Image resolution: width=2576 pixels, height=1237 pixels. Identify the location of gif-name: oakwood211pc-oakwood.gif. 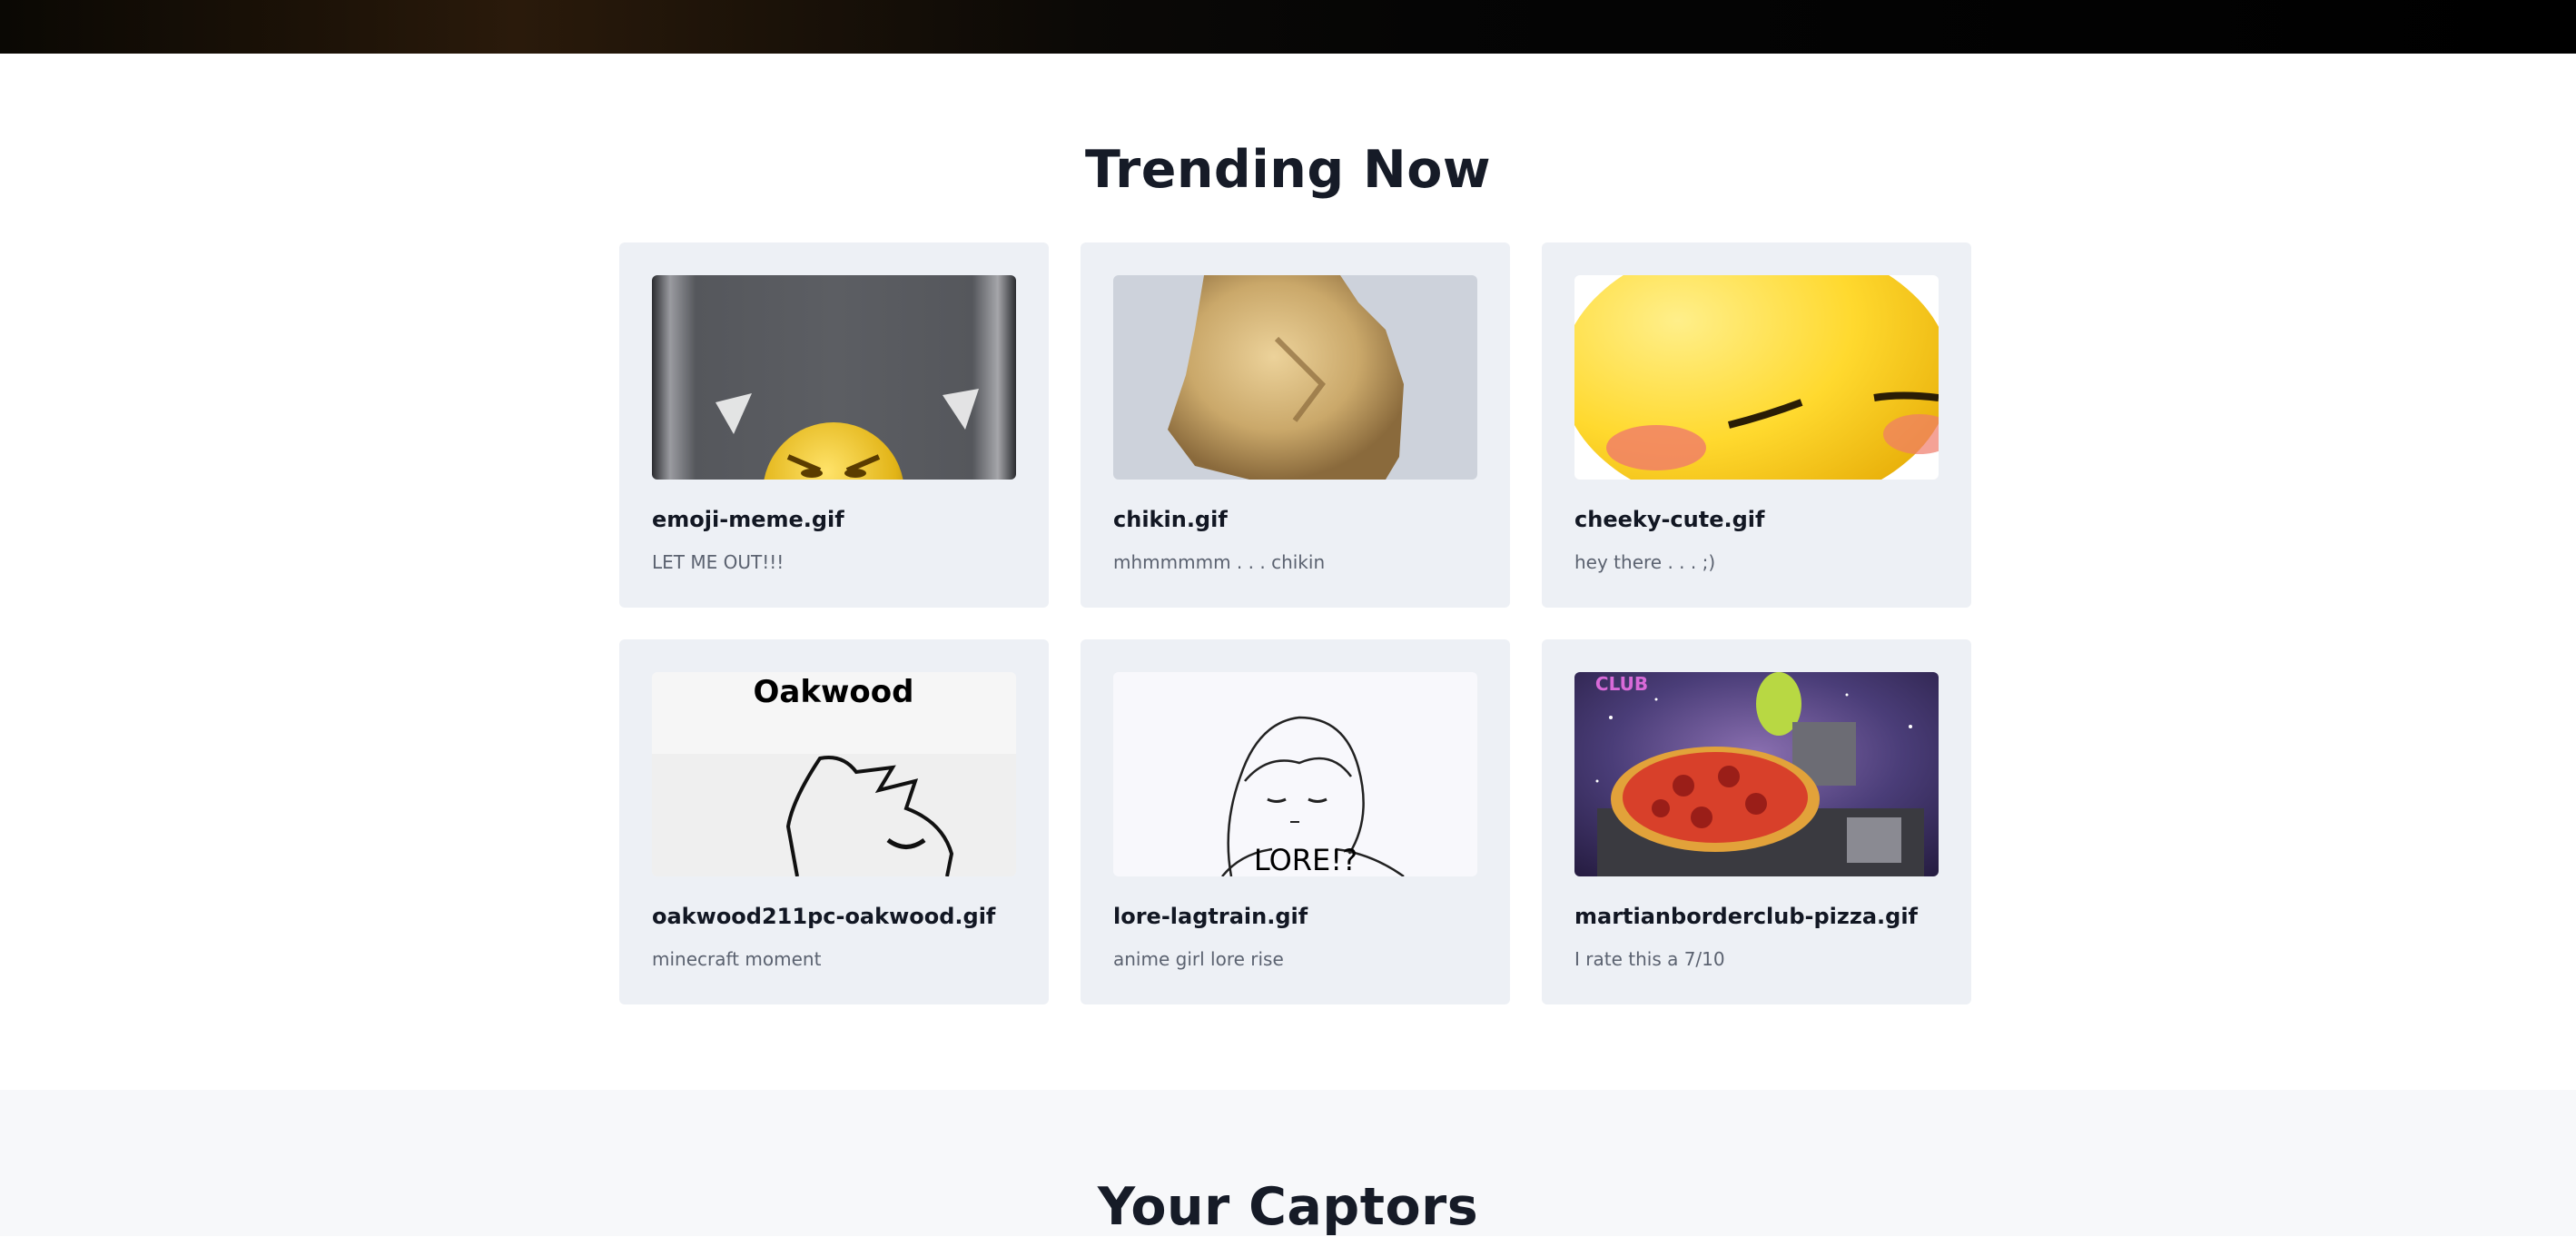
(824, 916).